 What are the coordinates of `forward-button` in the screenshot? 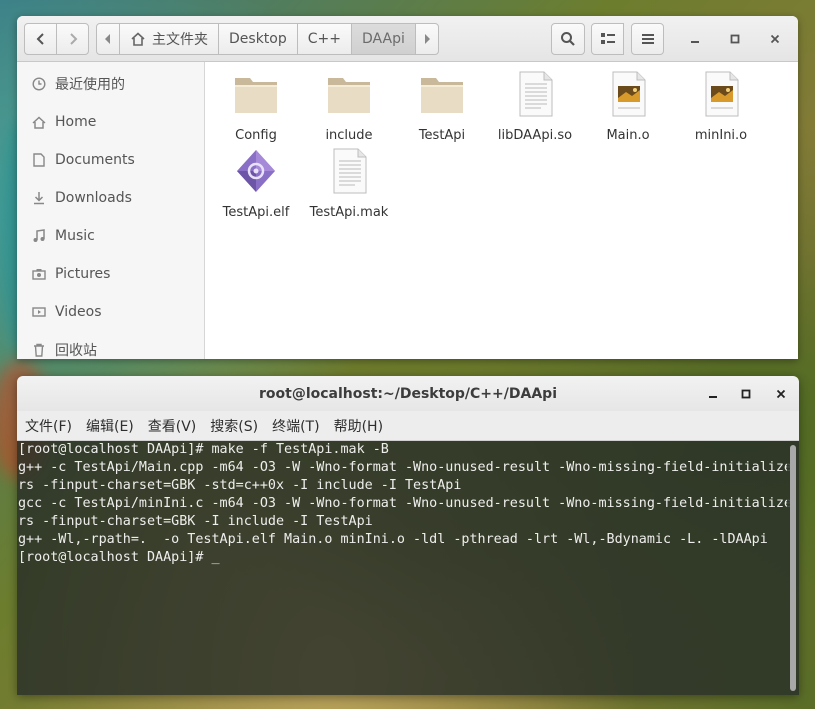 It's located at (72, 39).